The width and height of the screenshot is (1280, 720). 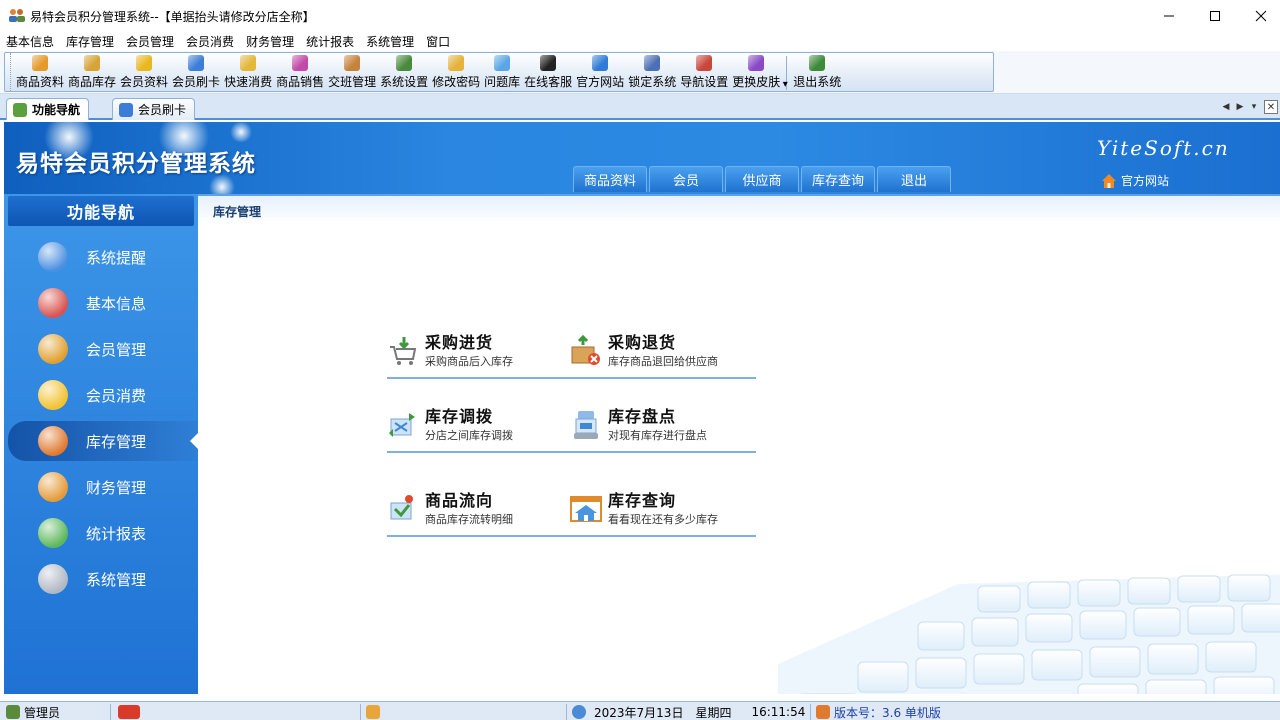 I want to click on toolbar-button-label: 商品销售, so click(x=300, y=82).